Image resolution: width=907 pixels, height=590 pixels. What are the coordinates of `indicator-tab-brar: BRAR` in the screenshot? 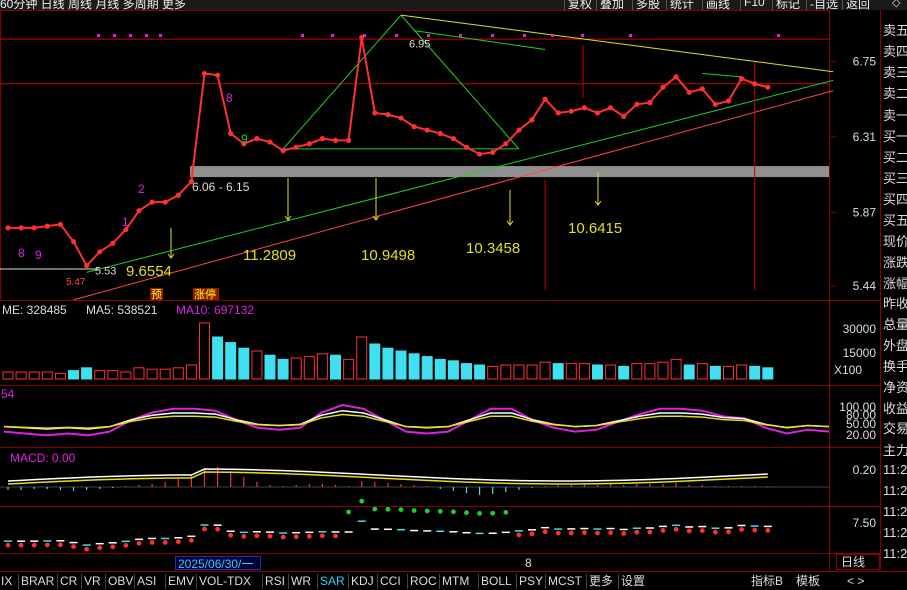 It's located at (37, 581).